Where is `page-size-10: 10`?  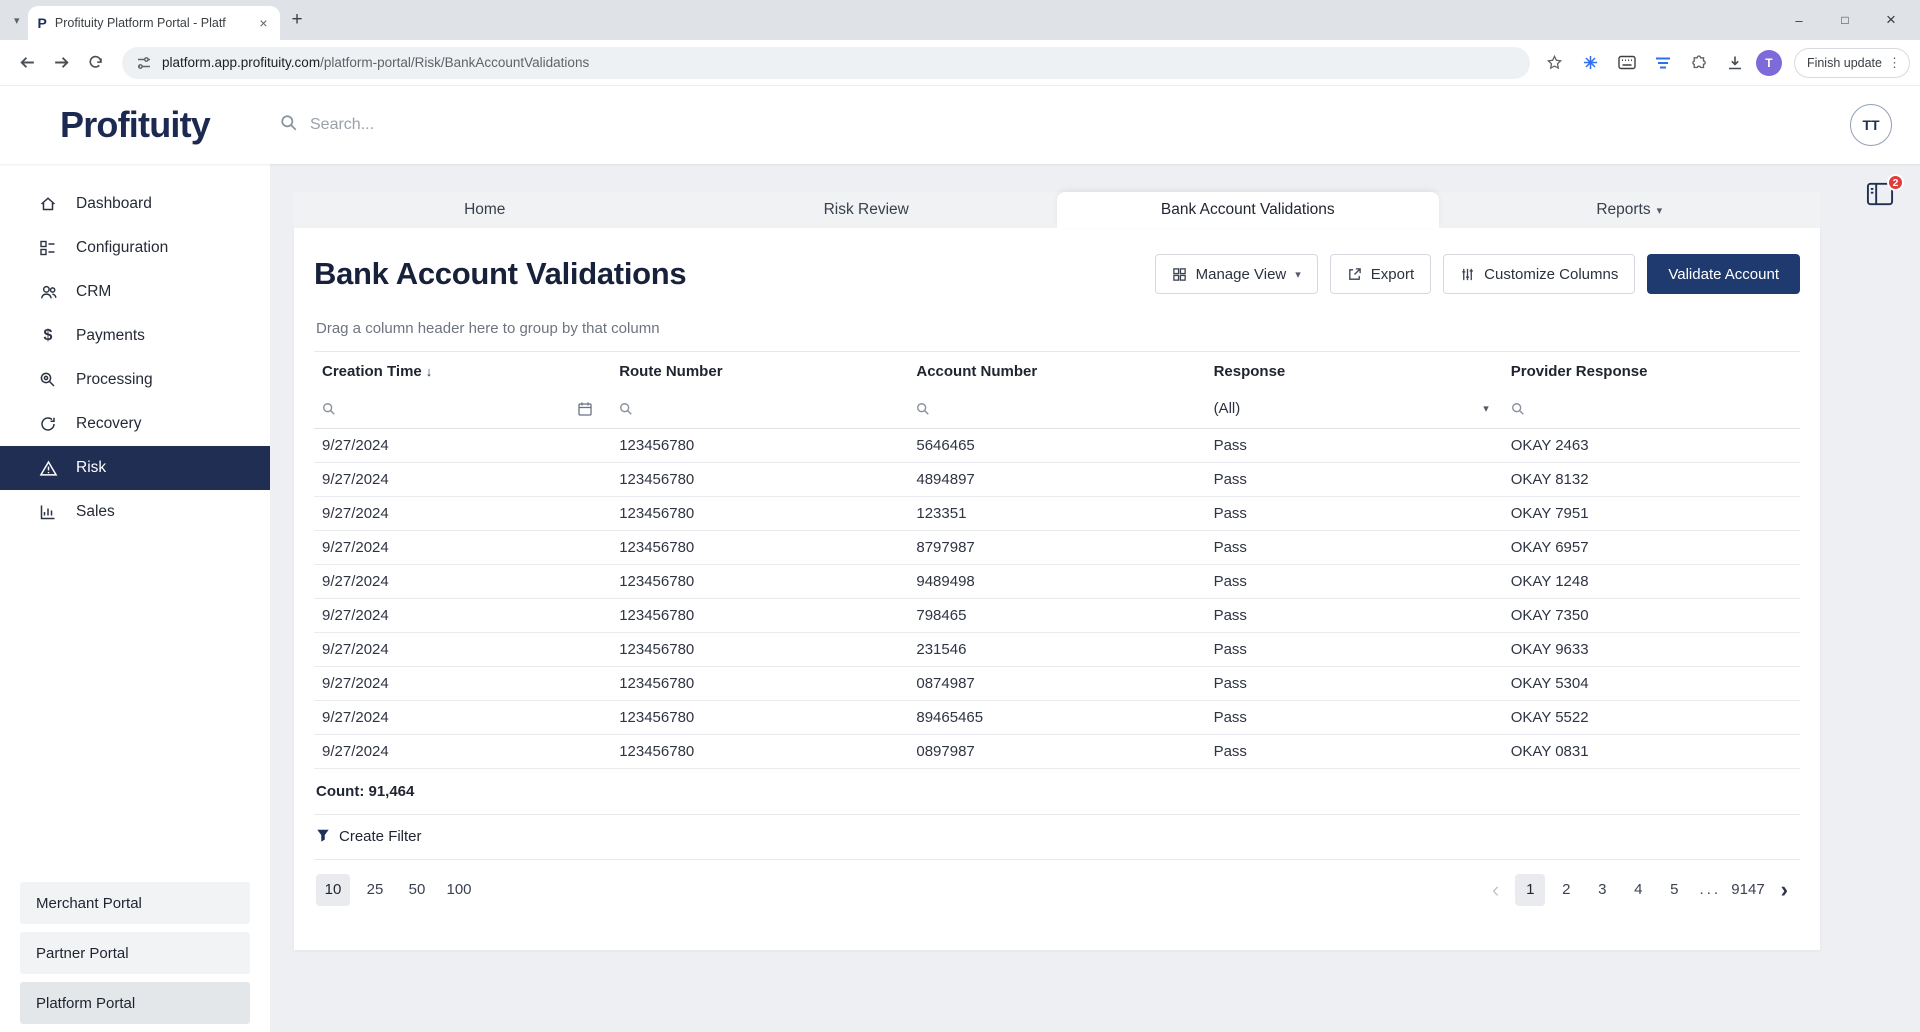
page-size-10: 10 is located at coordinates (333, 889).